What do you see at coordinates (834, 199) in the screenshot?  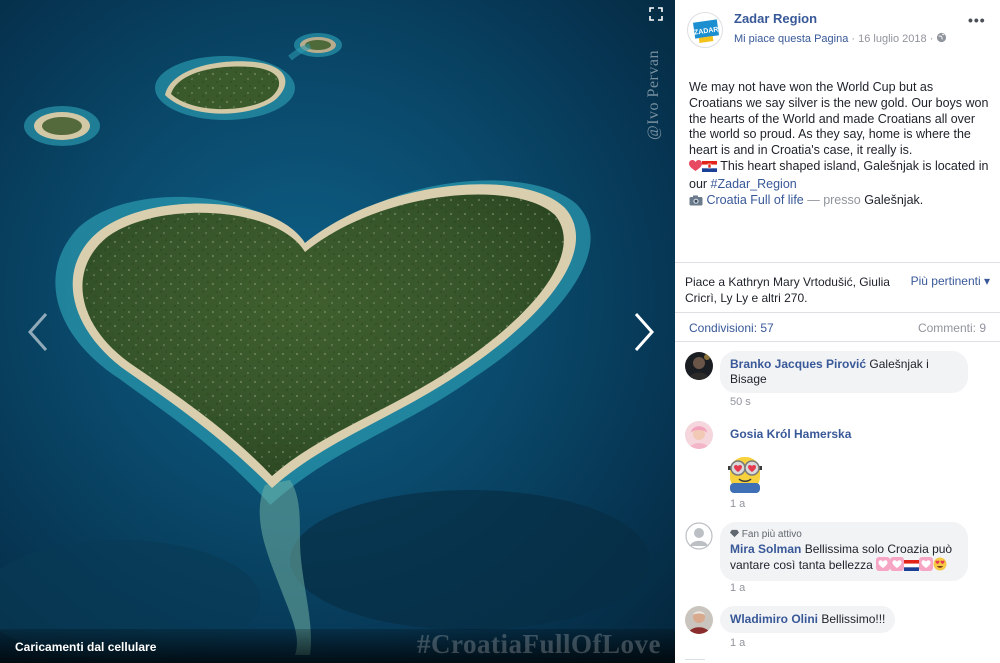 I see `at-text: — presso` at bounding box center [834, 199].